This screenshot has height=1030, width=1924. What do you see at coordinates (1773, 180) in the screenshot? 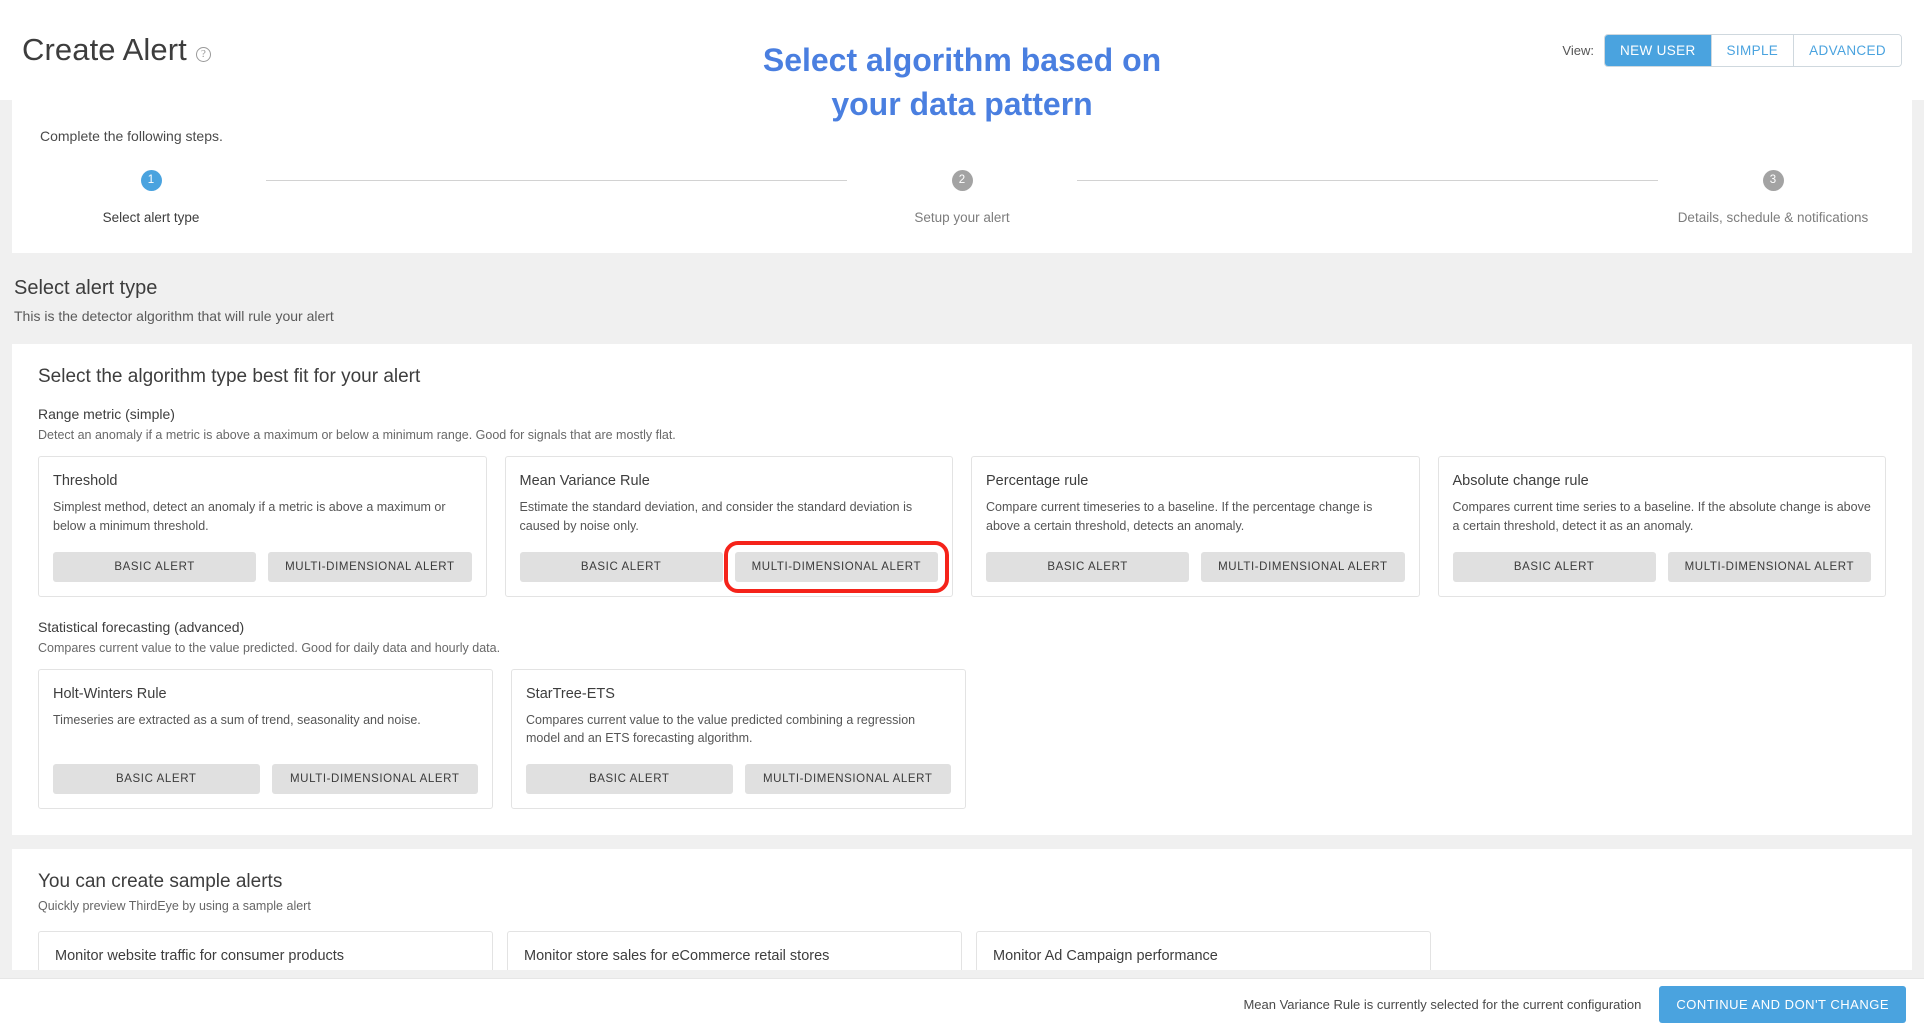
I see `step-3-circle: 3` at bounding box center [1773, 180].